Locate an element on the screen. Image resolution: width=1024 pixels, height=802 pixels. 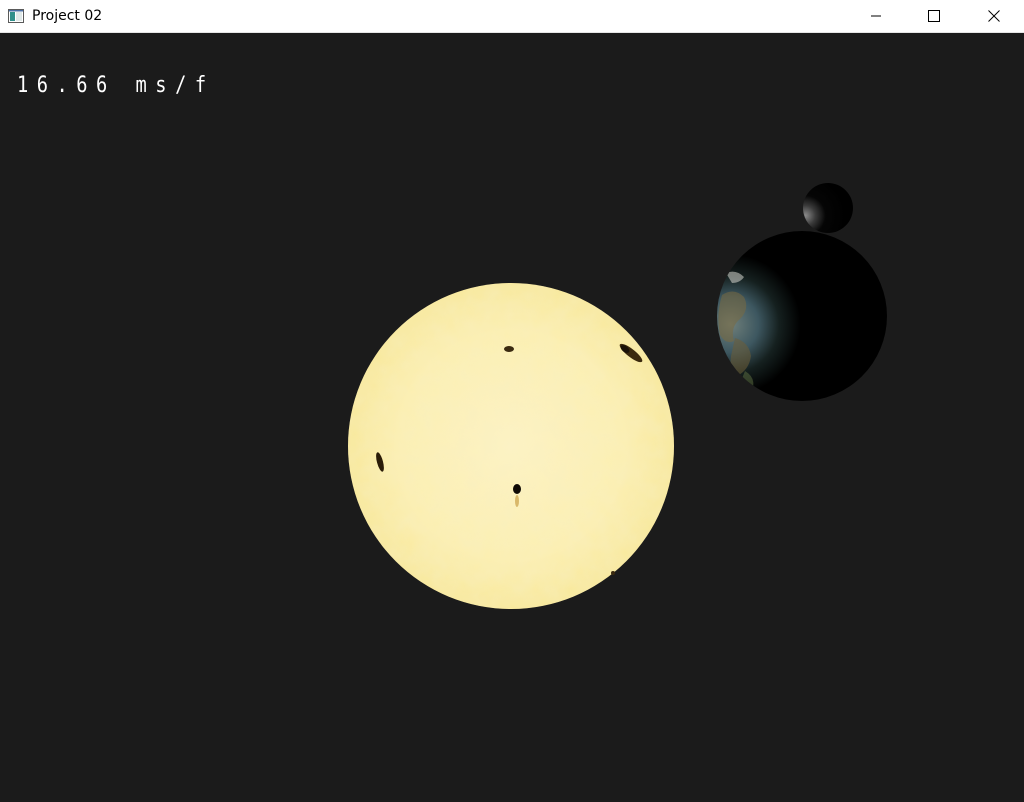
maximize-button is located at coordinates (934, 16).